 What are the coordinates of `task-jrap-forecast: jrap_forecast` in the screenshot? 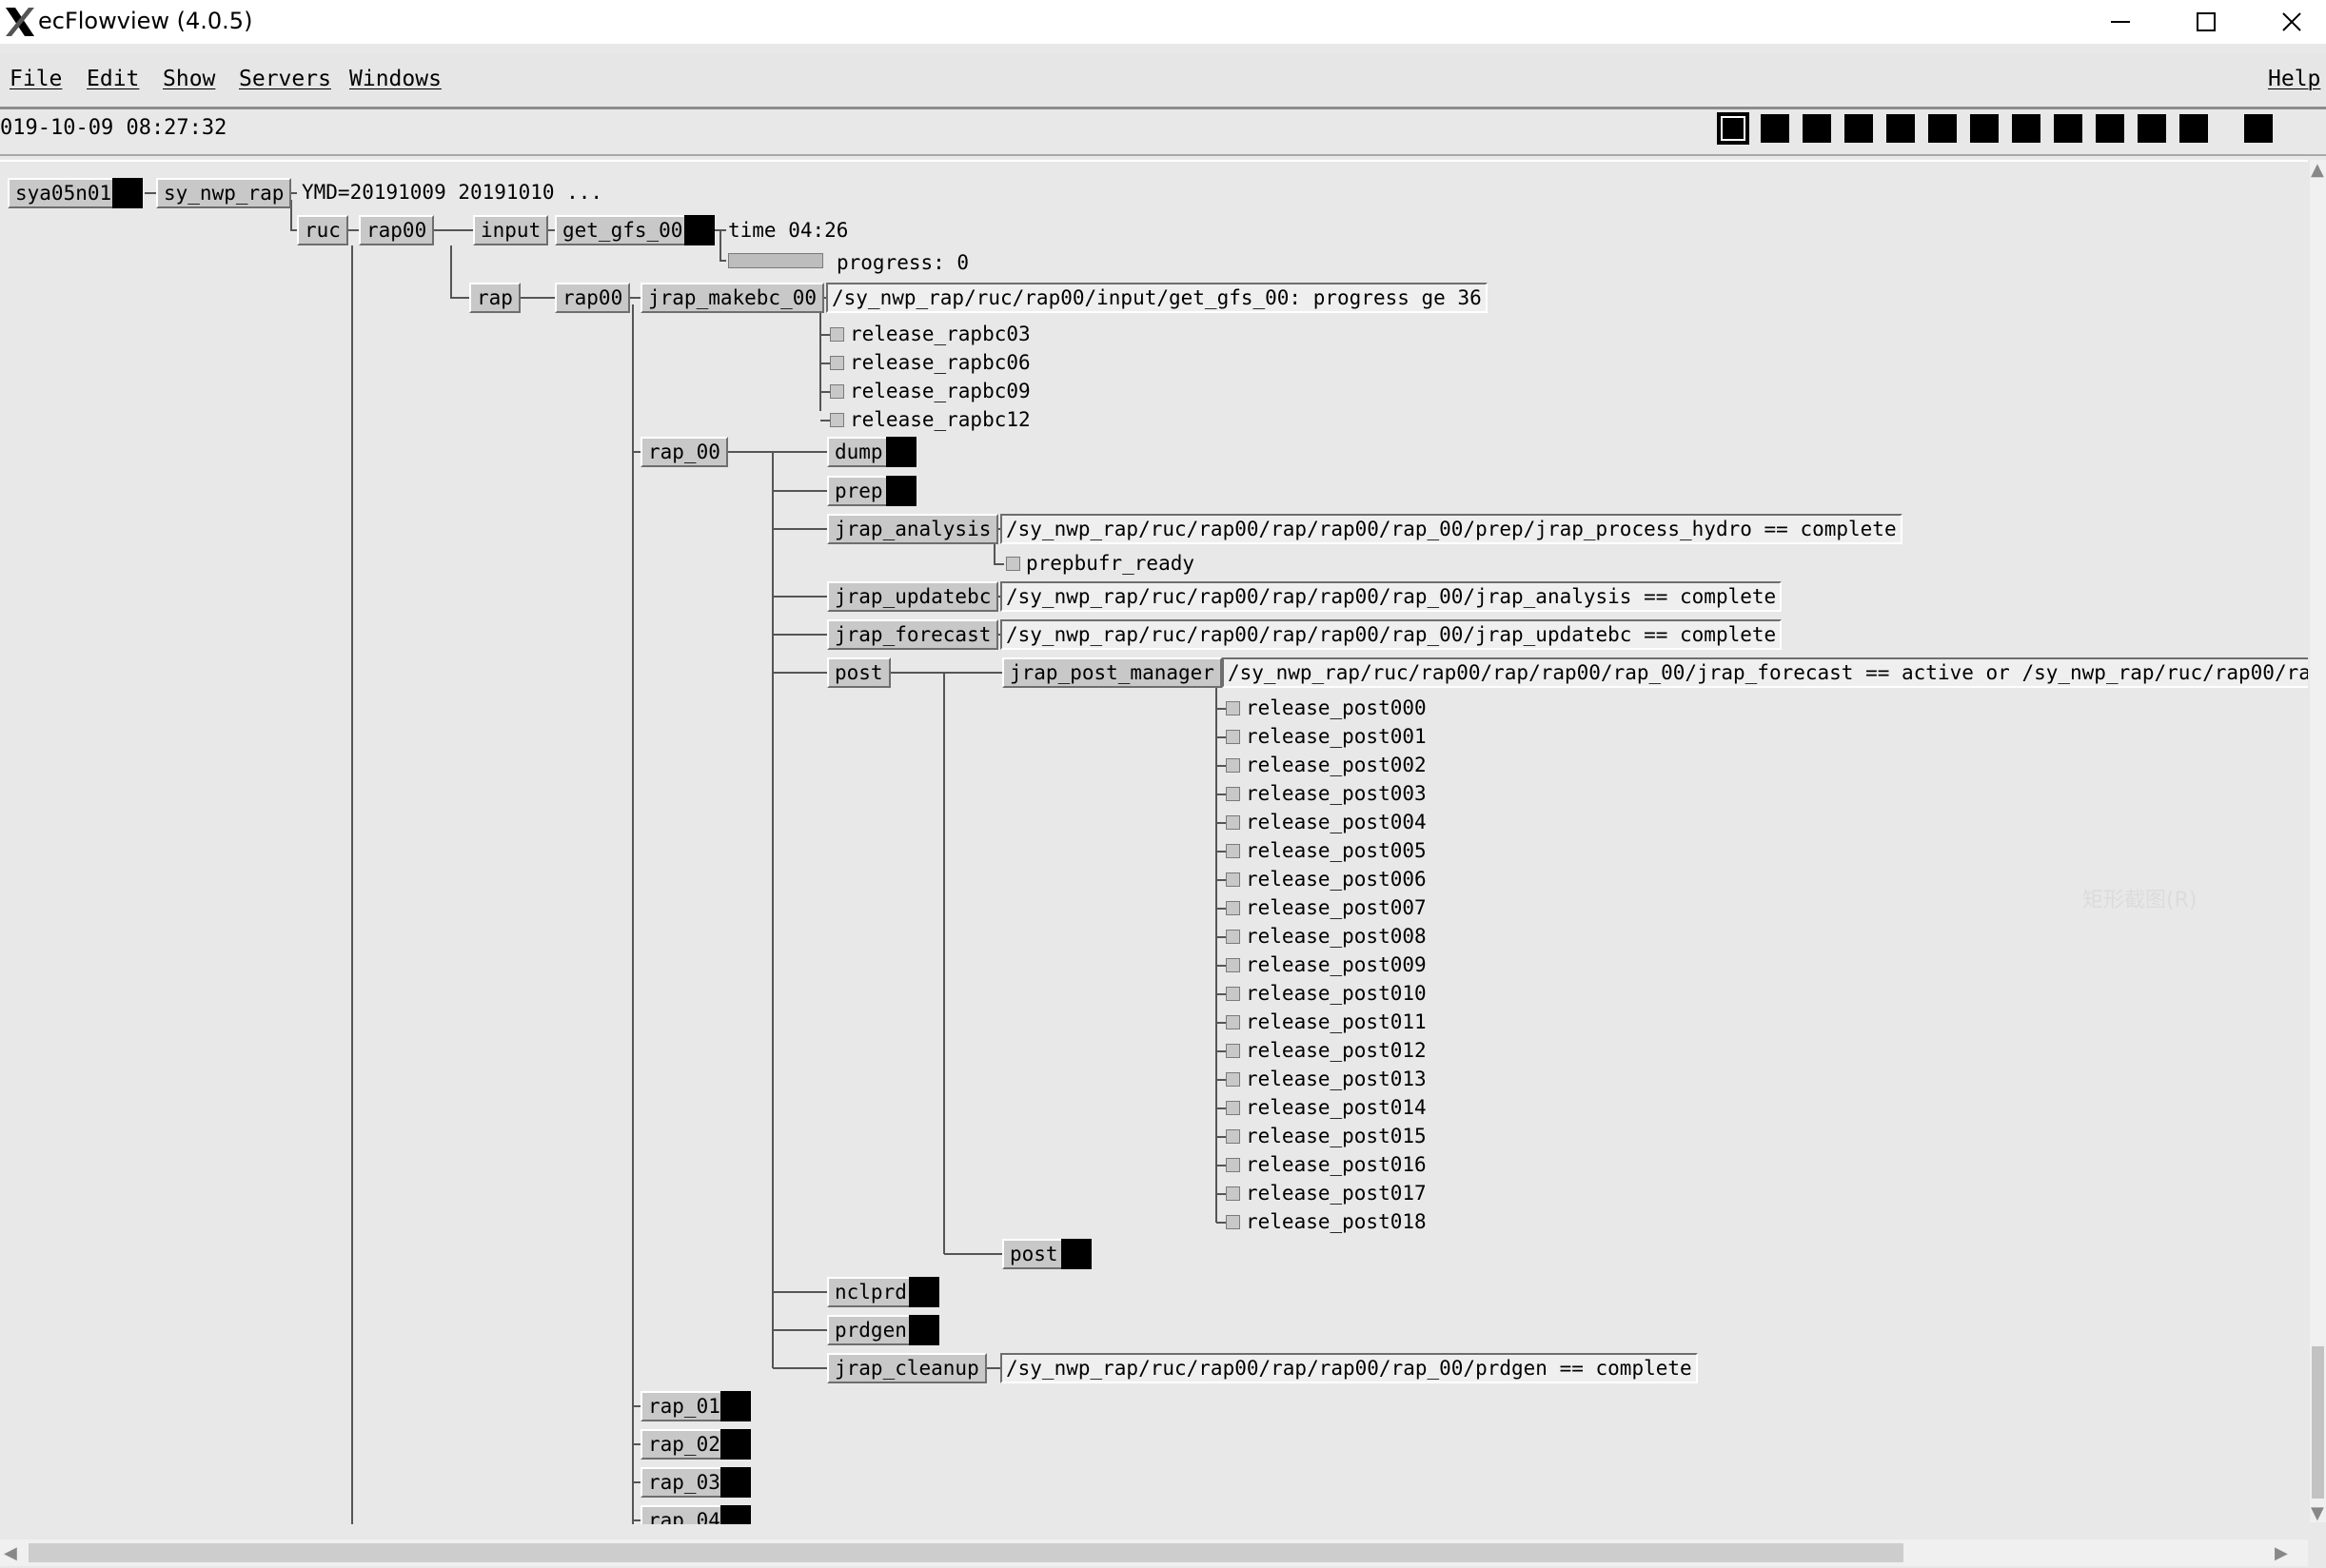 It's located at (913, 634).